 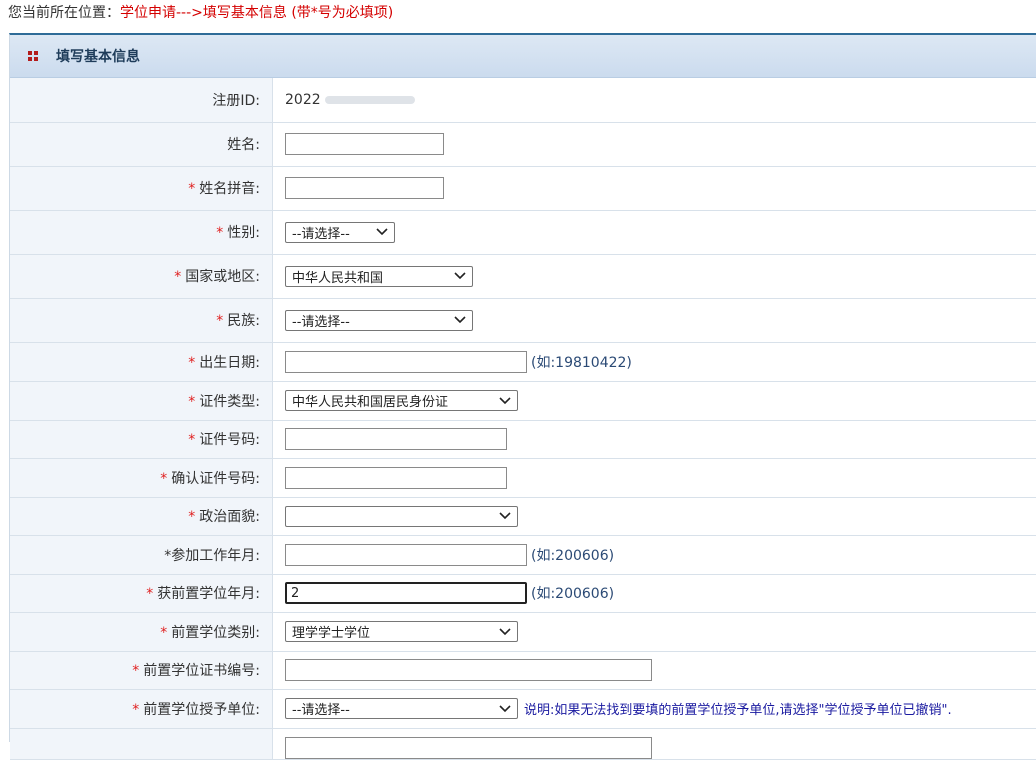 What do you see at coordinates (468, 670) in the screenshot?
I see `prior-cert-no-input` at bounding box center [468, 670].